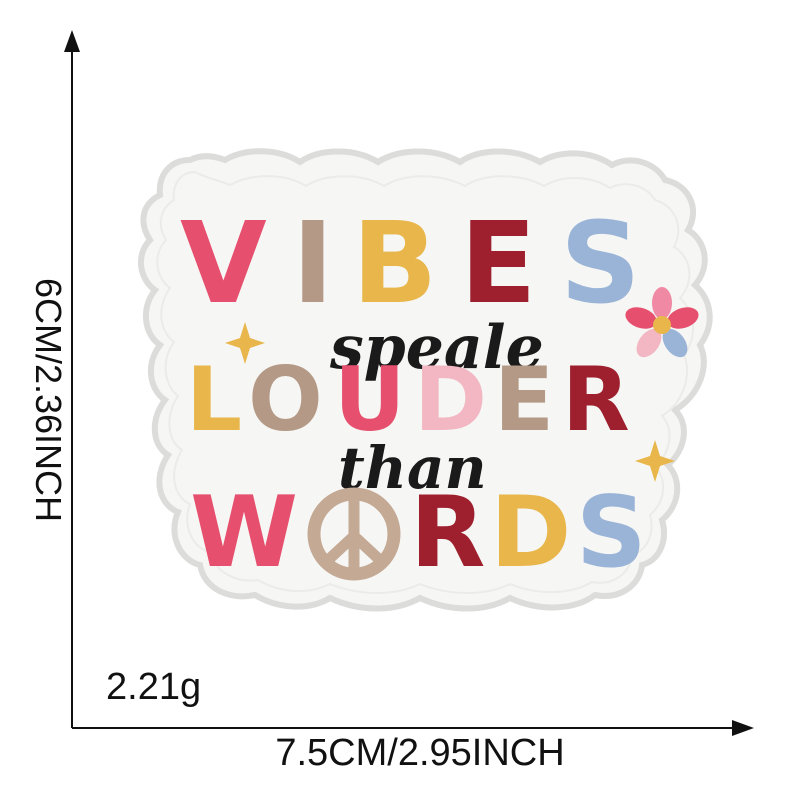 The height and width of the screenshot is (800, 800). What do you see at coordinates (223, 264) in the screenshot?
I see `patch-letter-v: V` at bounding box center [223, 264].